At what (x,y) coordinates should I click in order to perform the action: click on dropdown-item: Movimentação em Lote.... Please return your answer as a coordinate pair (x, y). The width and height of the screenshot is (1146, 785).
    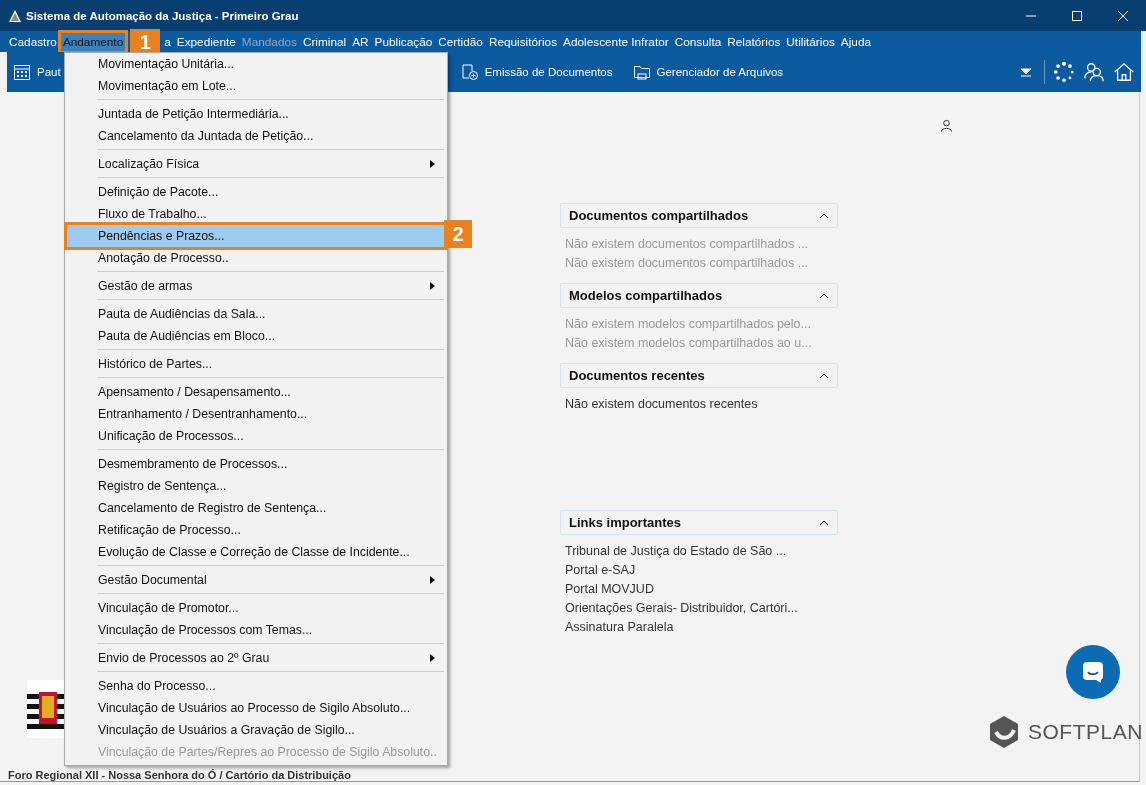
    Looking at the image, I should click on (256, 86).